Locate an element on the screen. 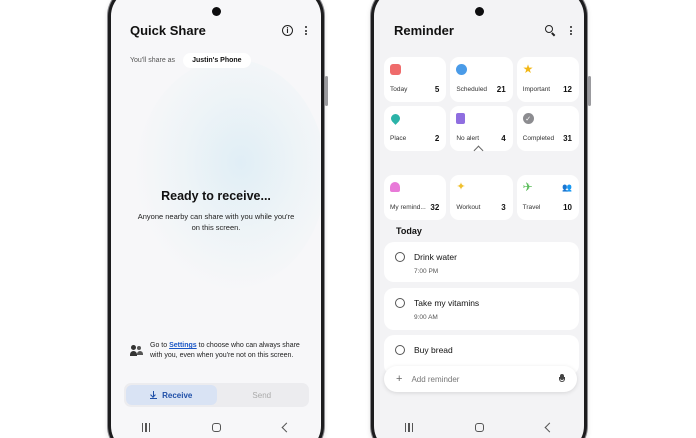  info-icon: i is located at coordinates (287, 30).